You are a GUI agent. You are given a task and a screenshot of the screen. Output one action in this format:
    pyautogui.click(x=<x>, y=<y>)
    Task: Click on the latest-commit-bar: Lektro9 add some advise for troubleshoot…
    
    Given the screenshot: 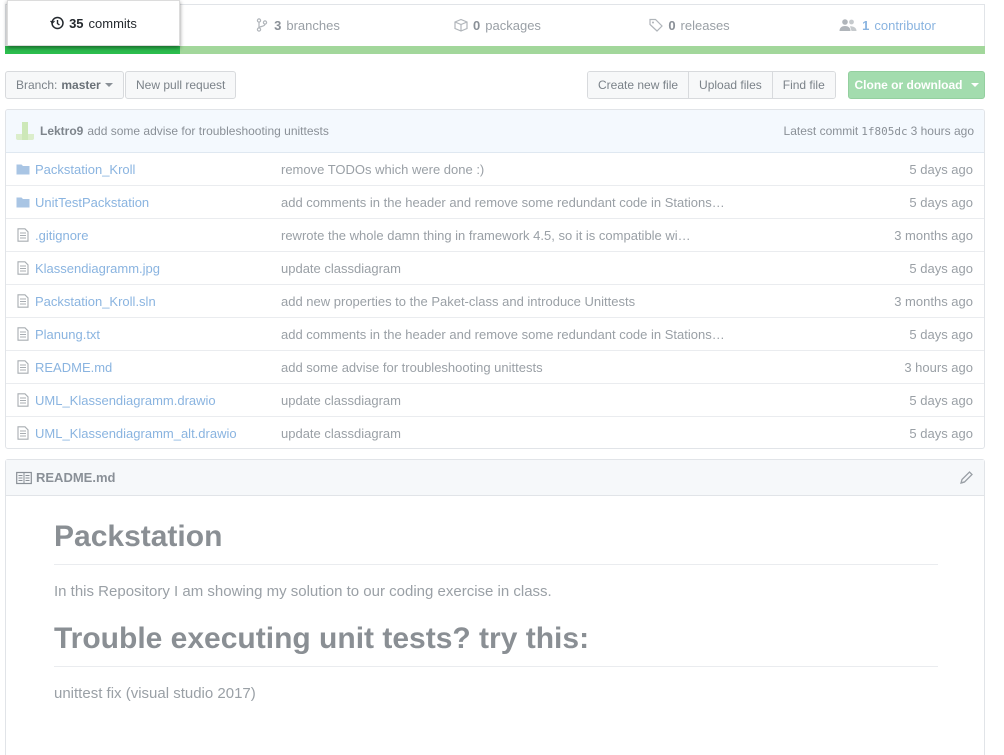 What is the action you would take?
    pyautogui.click(x=495, y=131)
    